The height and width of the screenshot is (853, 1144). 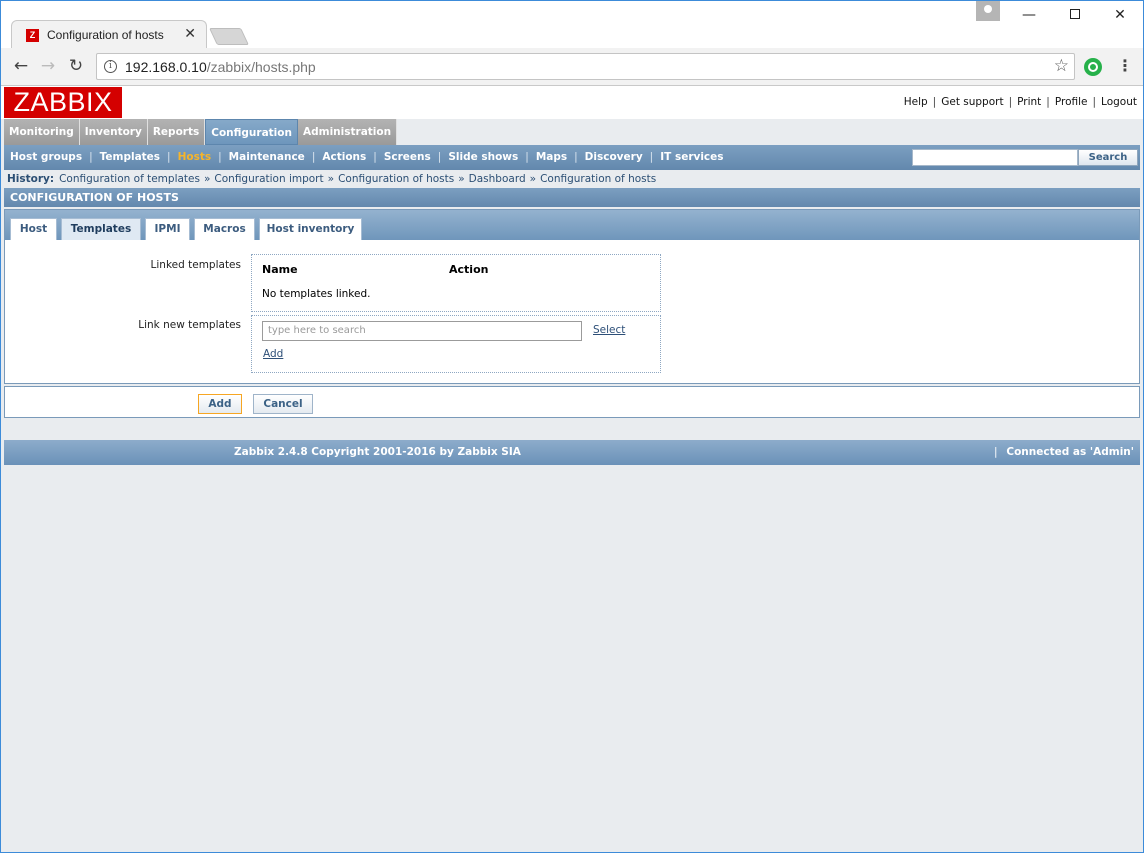 I want to click on sub-menu-templates: Templates, so click(x=130, y=157).